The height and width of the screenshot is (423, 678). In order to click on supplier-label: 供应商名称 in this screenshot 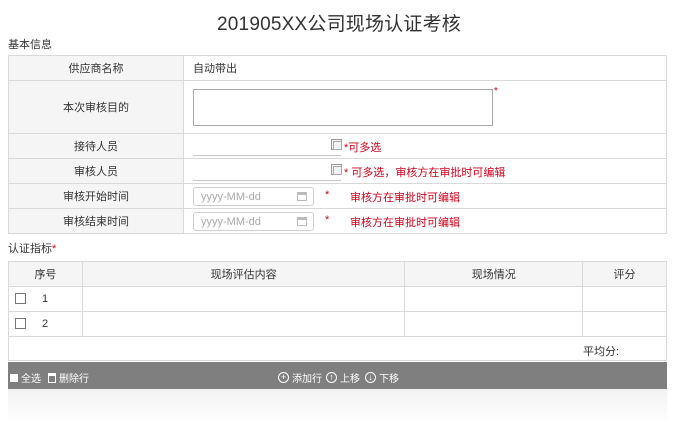, I will do `click(96, 68)`.